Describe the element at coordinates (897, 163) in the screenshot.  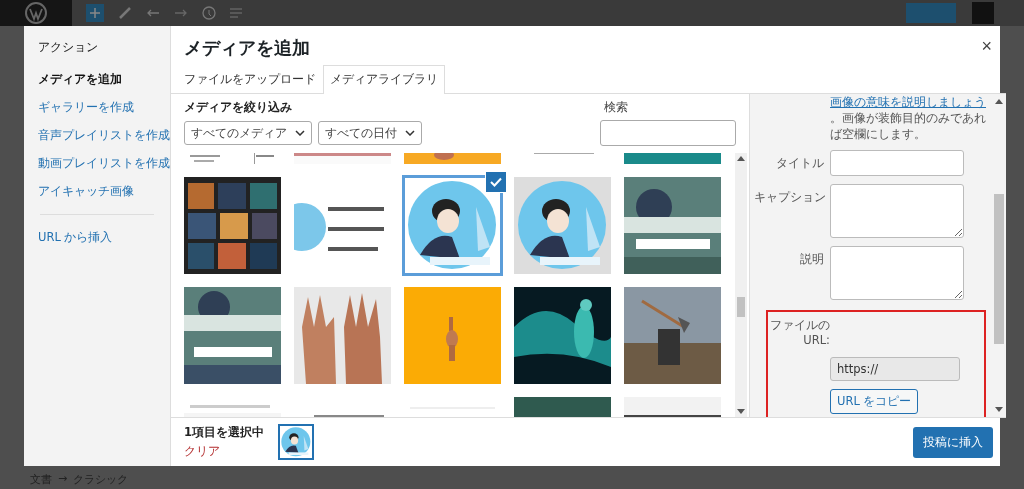
I see `text-field` at that location.